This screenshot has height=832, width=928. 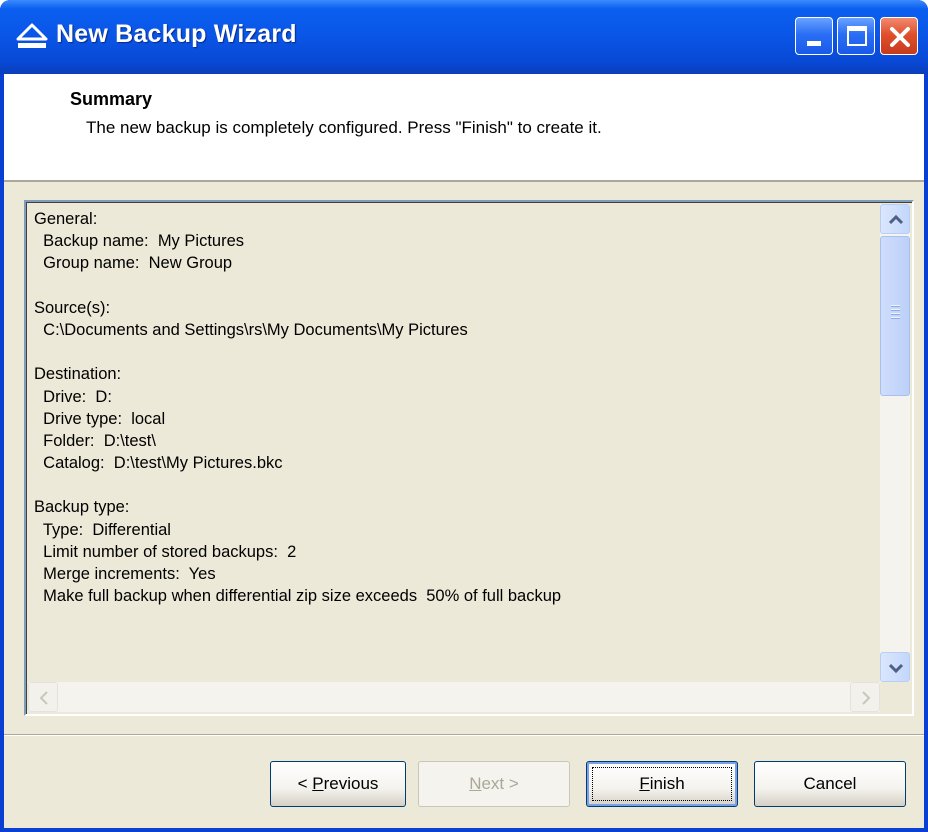 What do you see at coordinates (111, 99) in the screenshot?
I see `page-title: Summary` at bounding box center [111, 99].